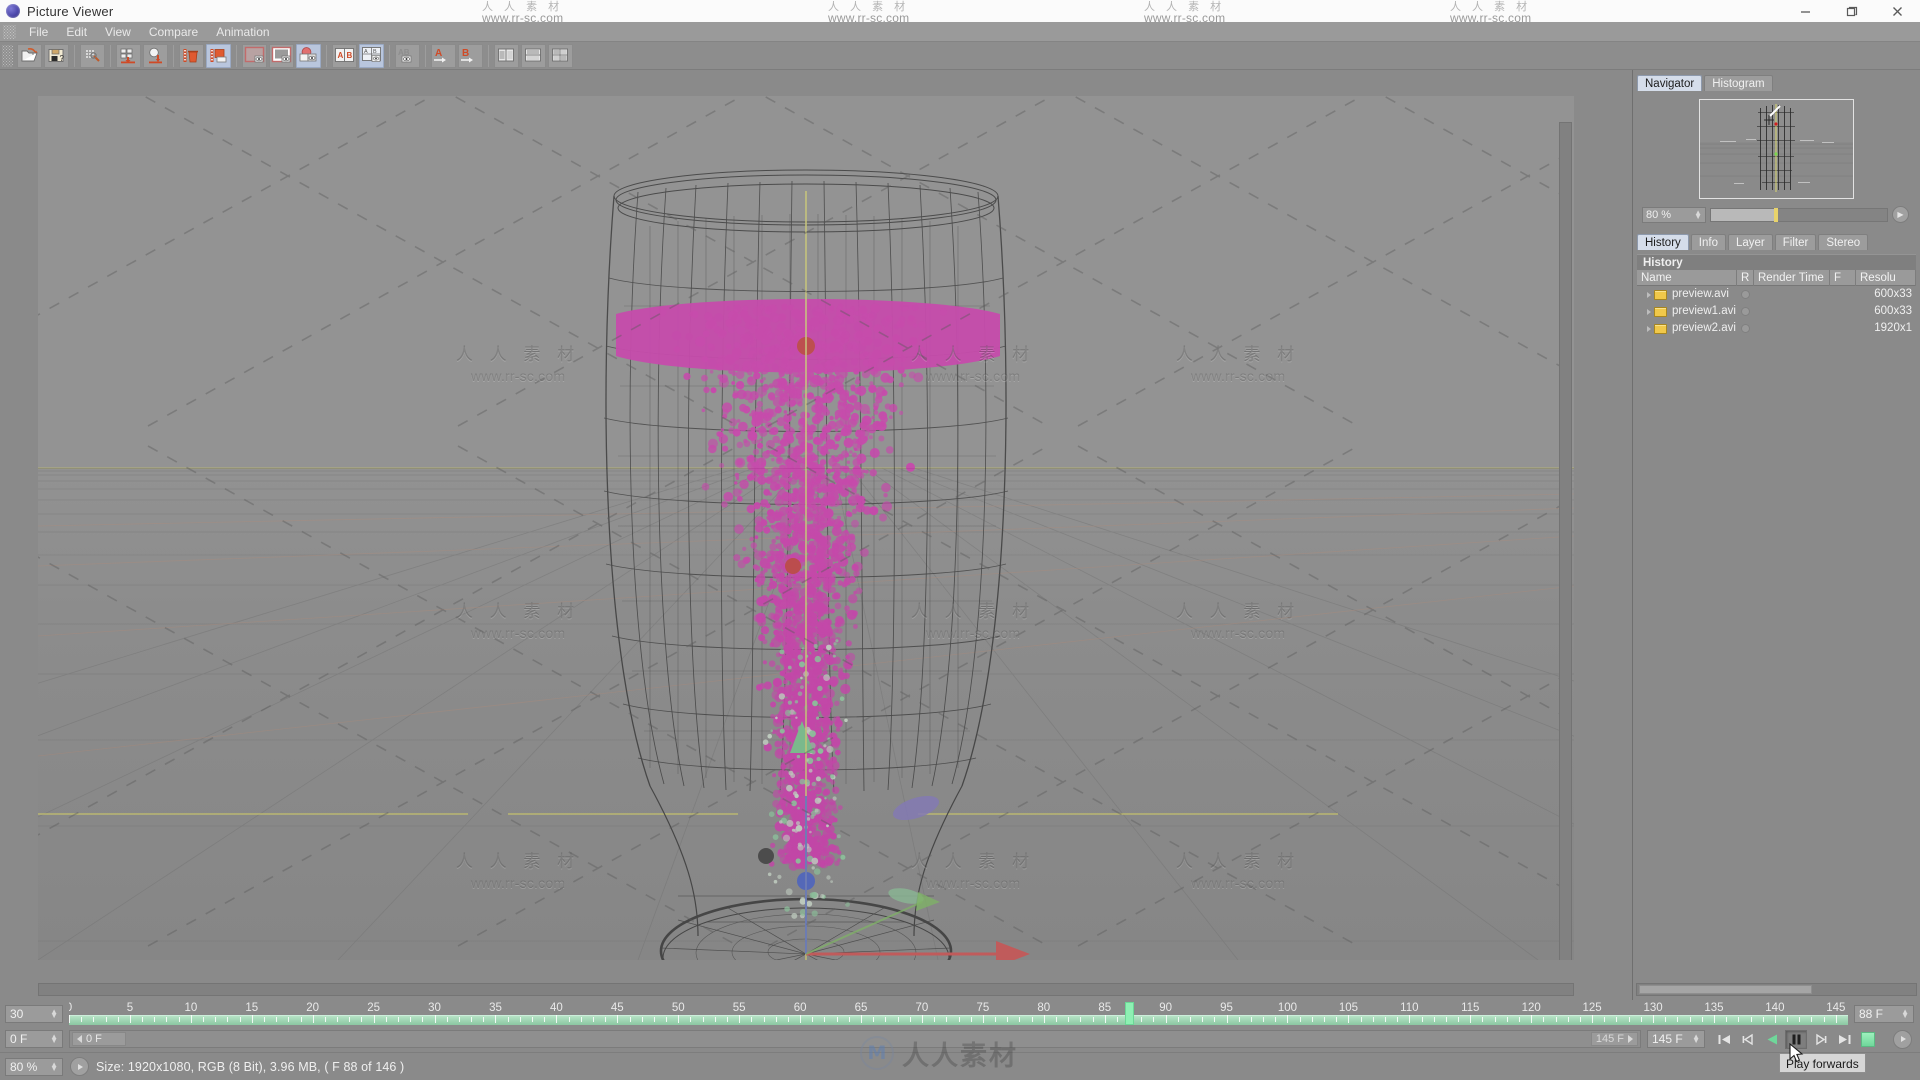  Describe the element at coordinates (281, 55) in the screenshot. I see `view-single-b-icon` at that location.